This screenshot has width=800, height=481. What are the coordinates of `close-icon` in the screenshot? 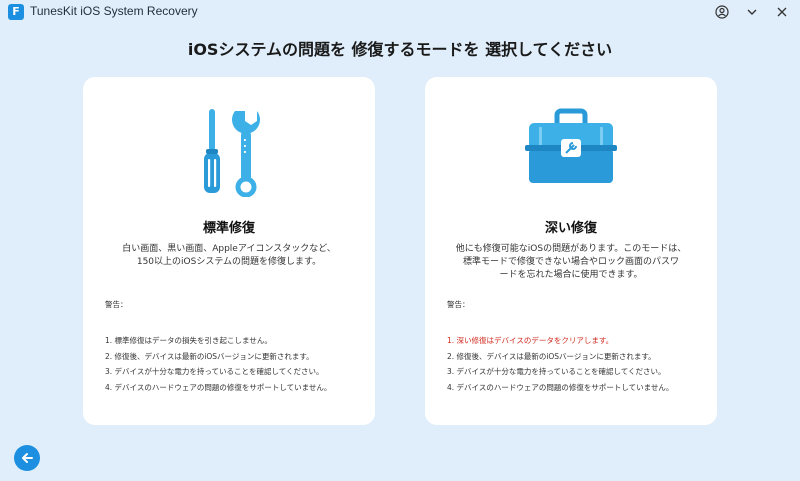 It's located at (782, 12).